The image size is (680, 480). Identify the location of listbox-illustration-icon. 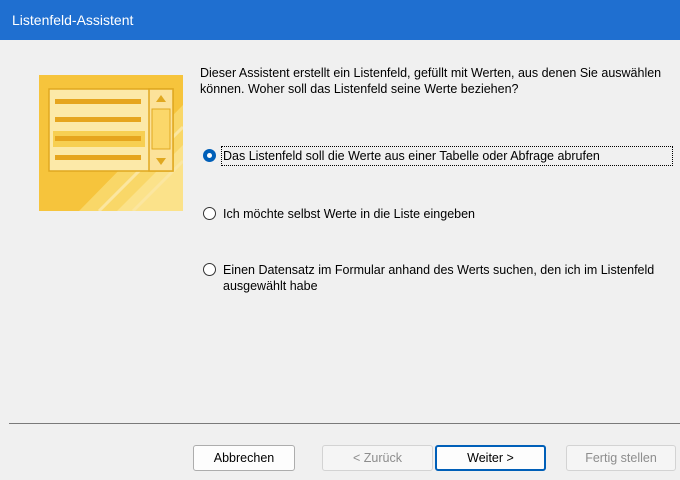
(111, 143).